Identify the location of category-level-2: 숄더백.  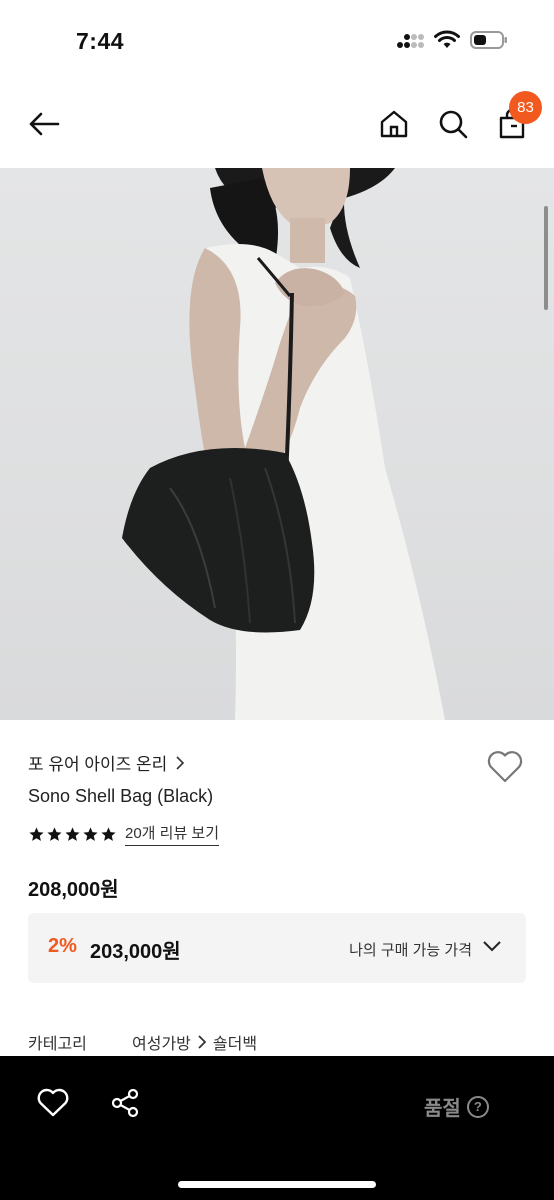
(235, 1042).